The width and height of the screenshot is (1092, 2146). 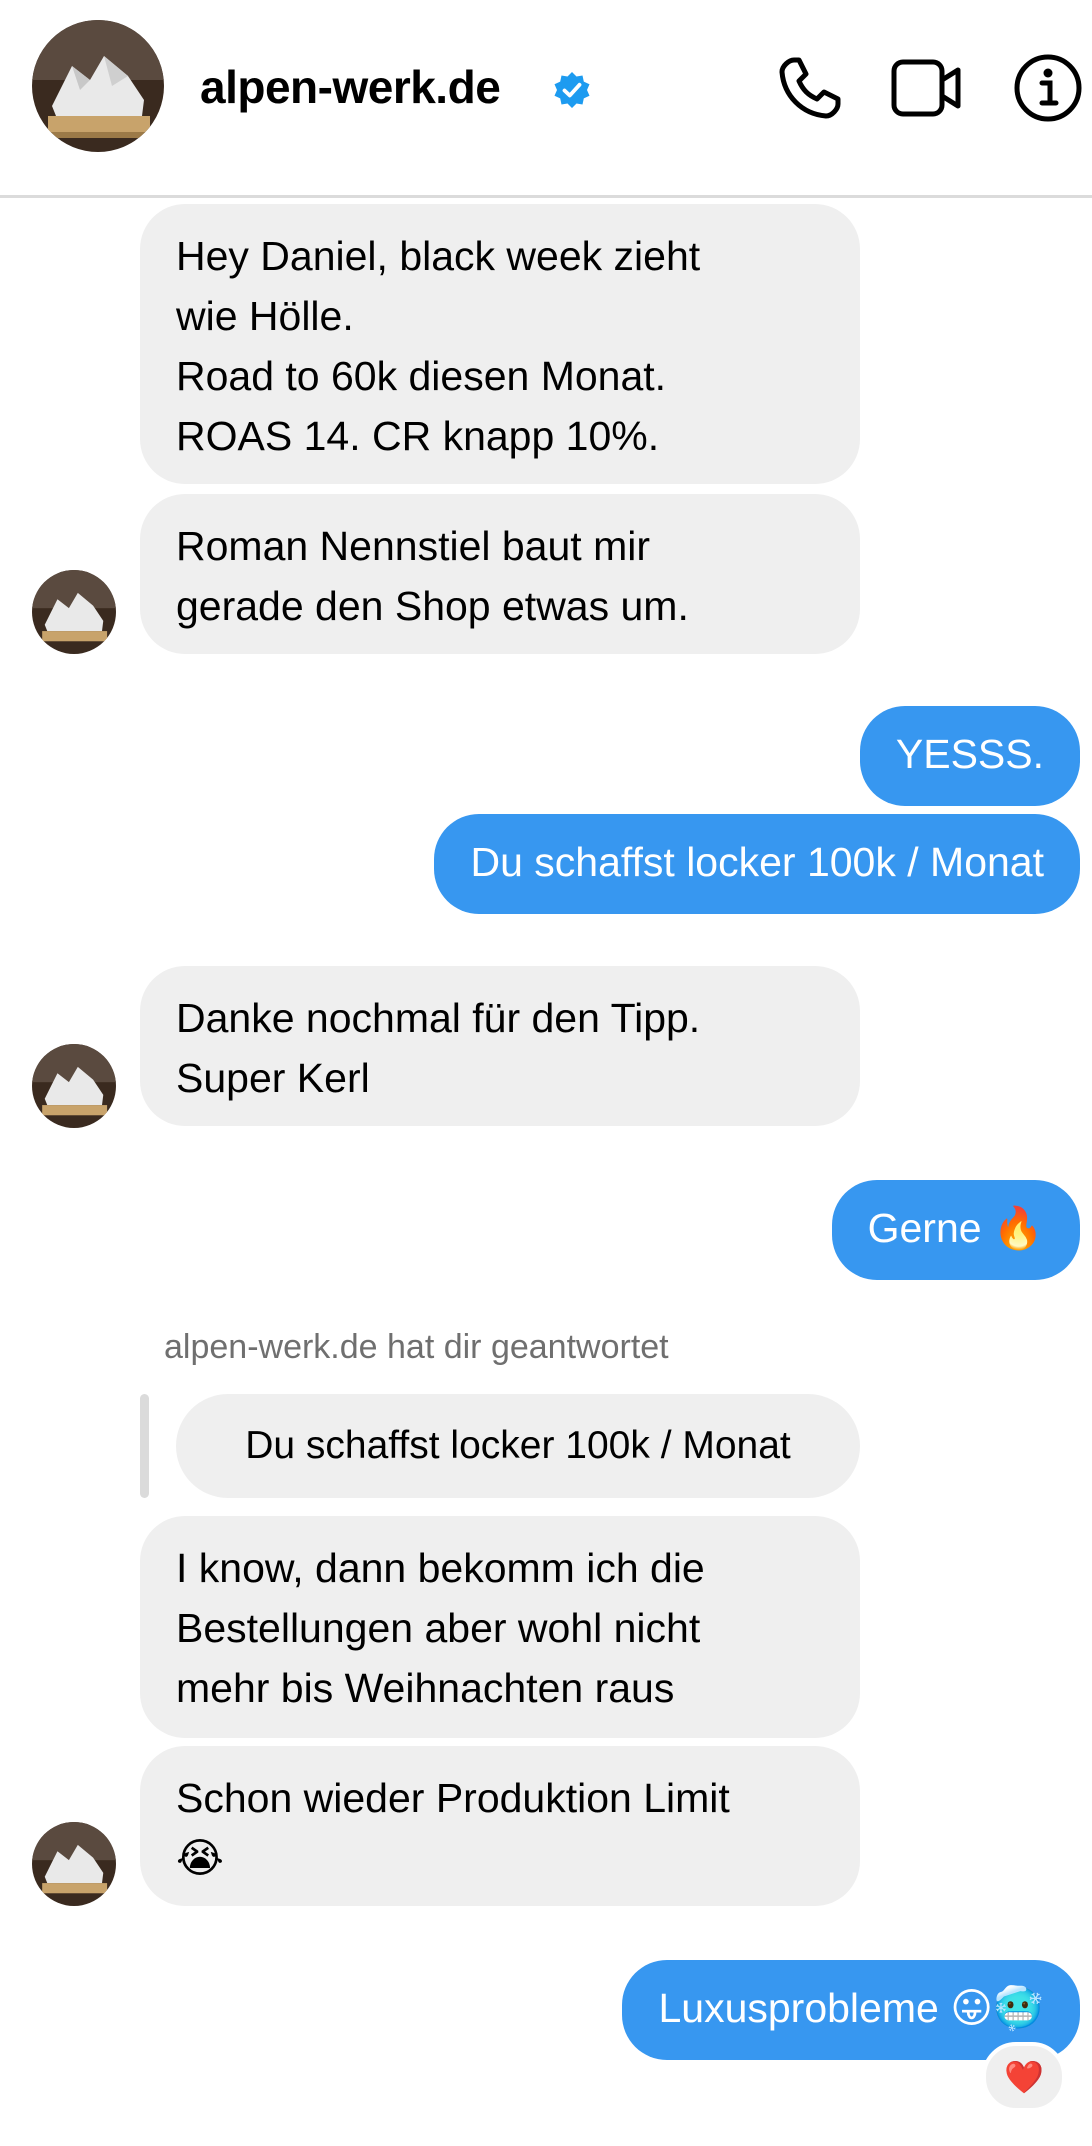 I want to click on quoted-message: Du schaffst locker 100k / Monat, so click(x=518, y=1446).